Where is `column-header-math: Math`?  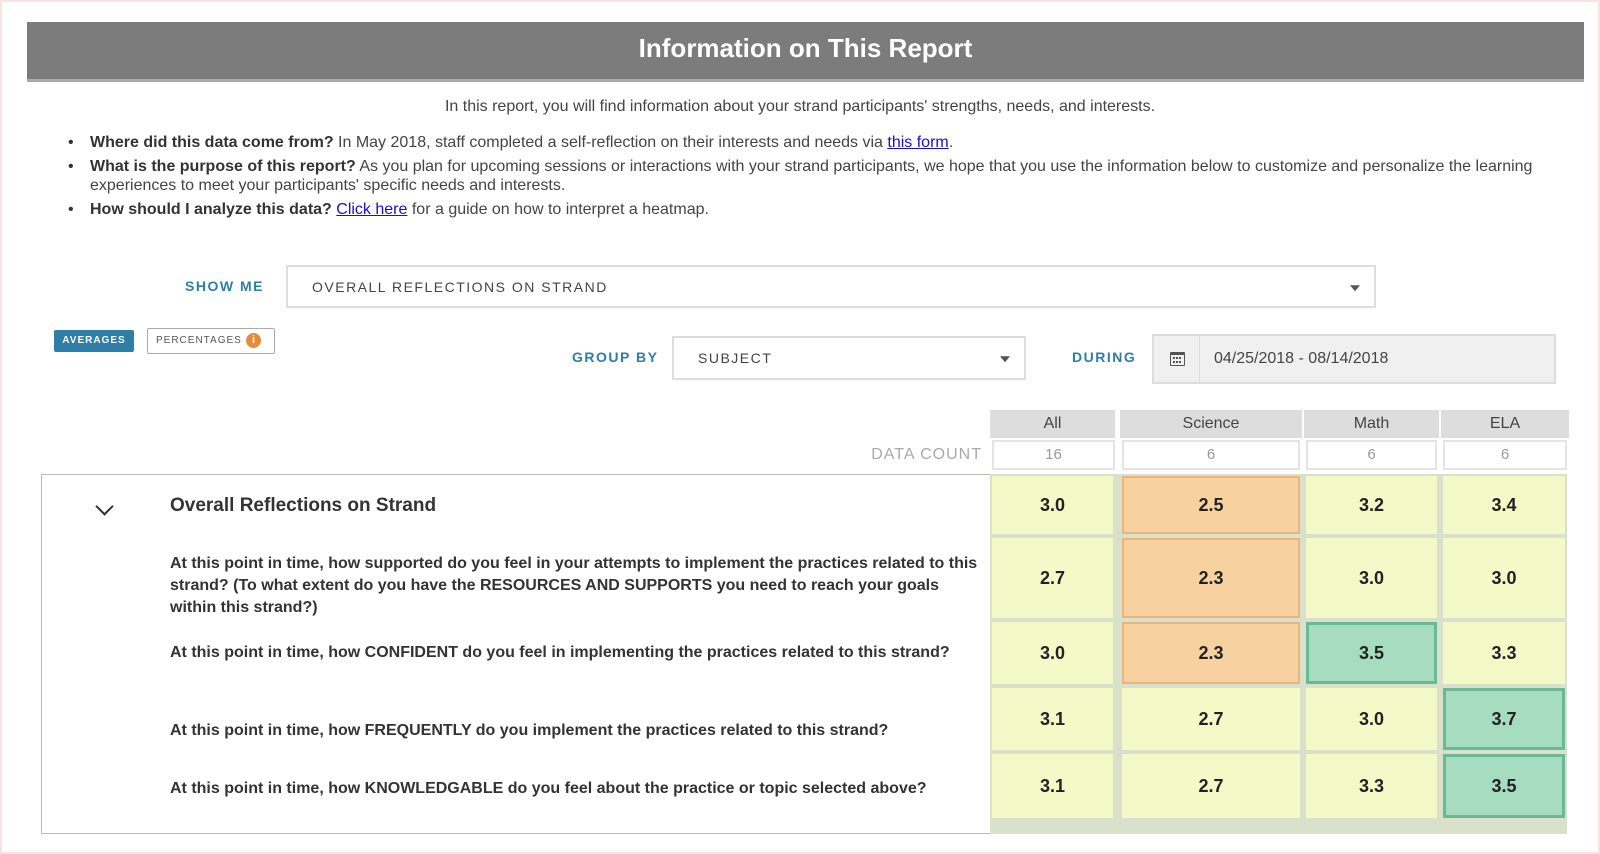 column-header-math: Math is located at coordinates (1371, 424).